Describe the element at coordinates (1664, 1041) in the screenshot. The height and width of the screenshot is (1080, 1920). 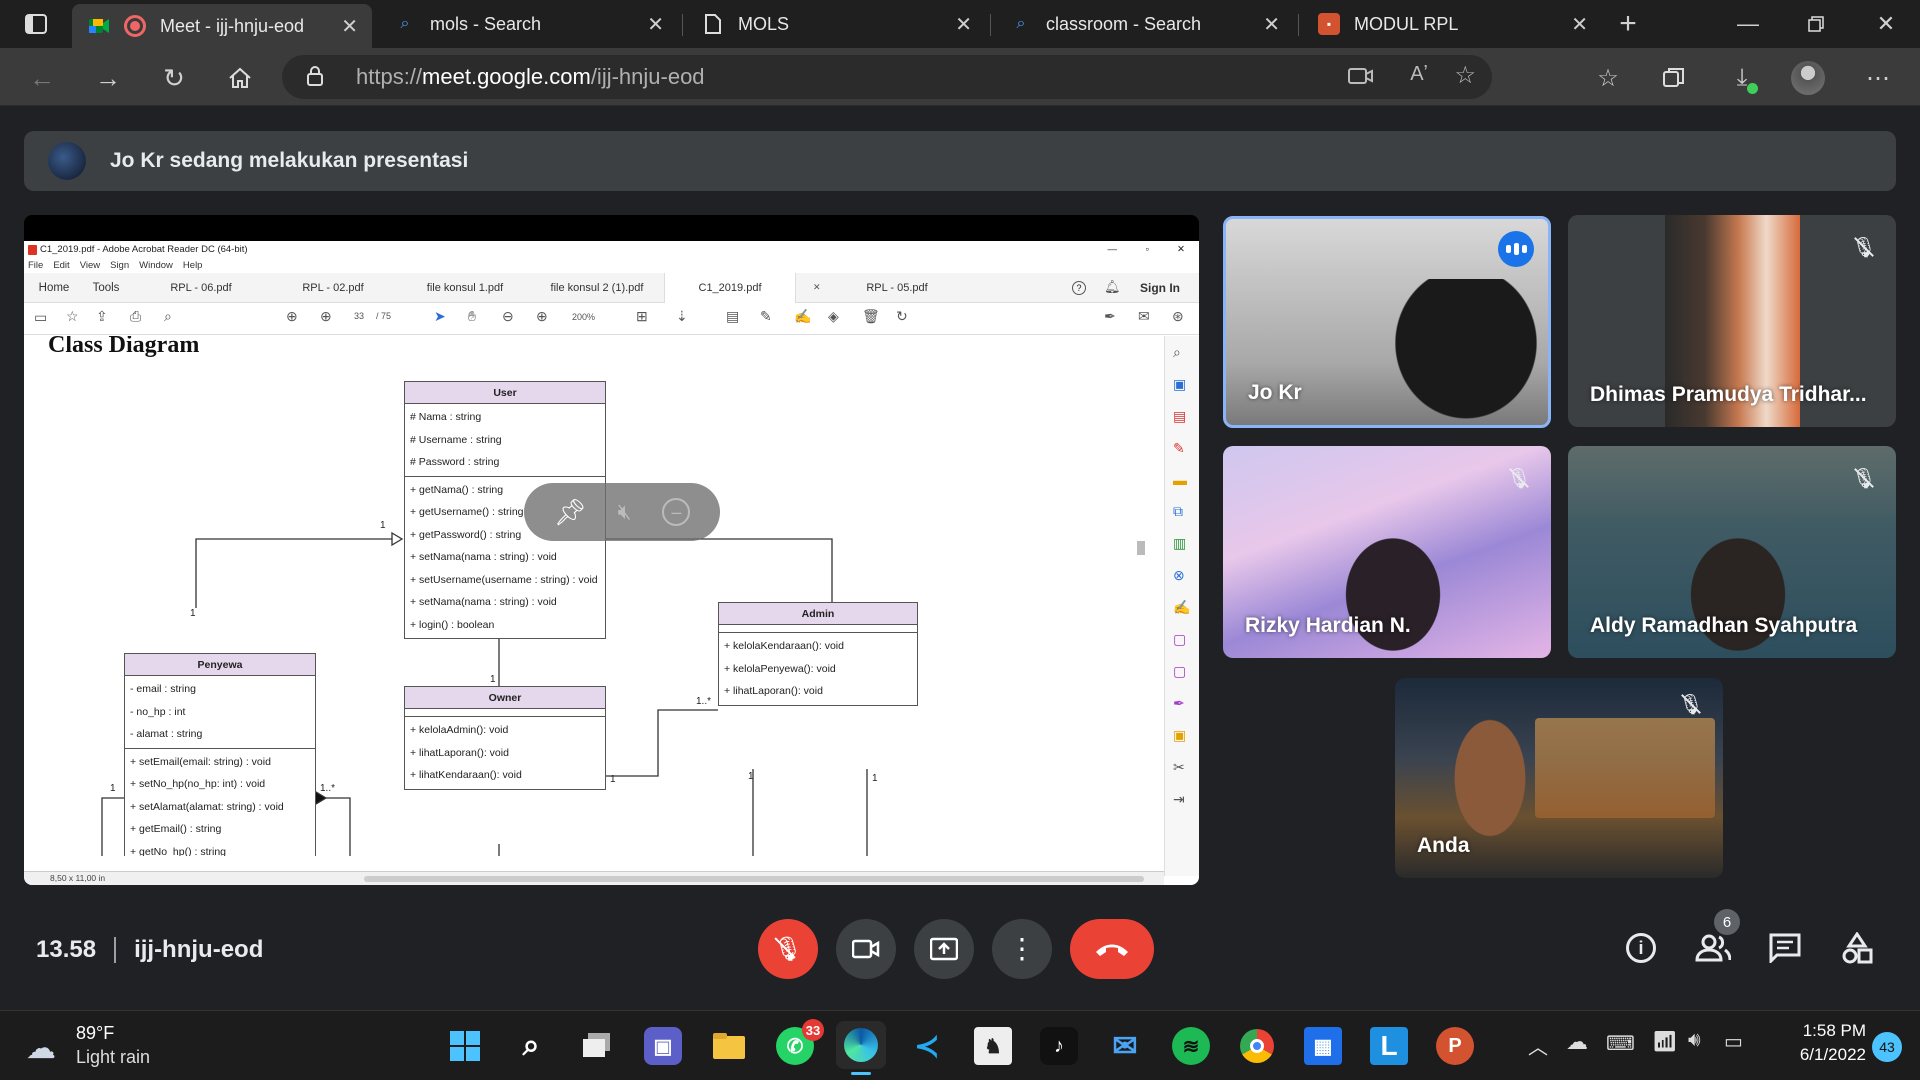
I see `wifi-icon: 📶︎` at that location.